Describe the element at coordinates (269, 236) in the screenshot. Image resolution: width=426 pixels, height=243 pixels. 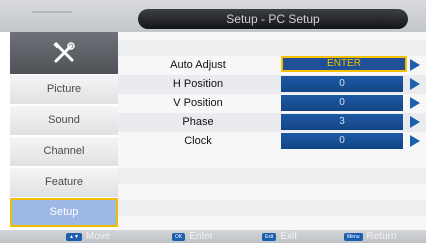
I see `exit-key-icon: Exit` at that location.